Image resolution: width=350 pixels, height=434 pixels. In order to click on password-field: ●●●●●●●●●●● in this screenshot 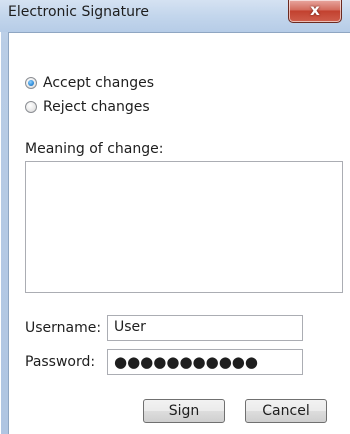, I will do `click(205, 362)`.